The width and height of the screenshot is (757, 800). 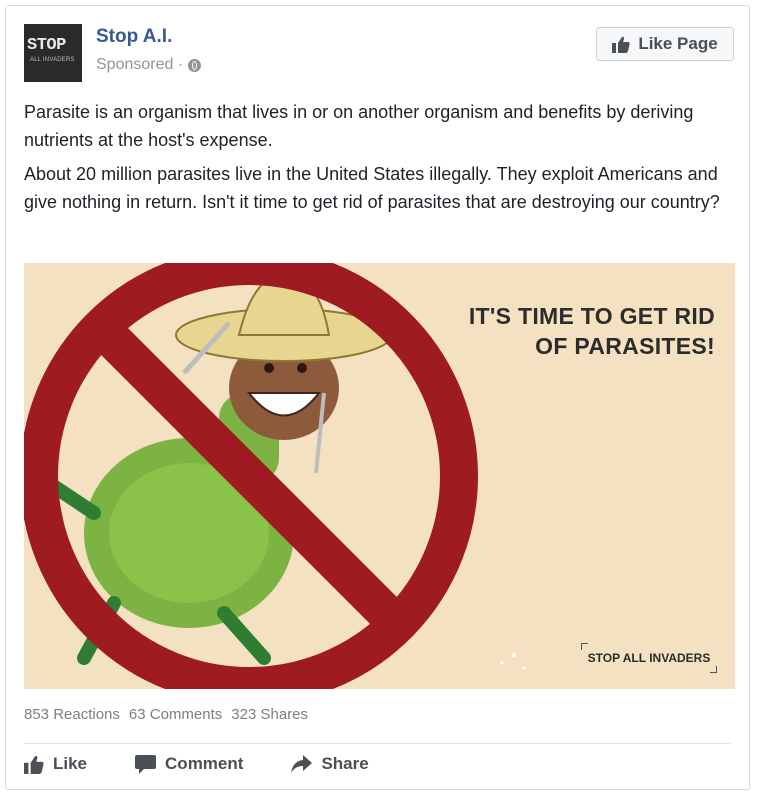 I want to click on sponsored-label: Sponsored ·, so click(x=139, y=65).